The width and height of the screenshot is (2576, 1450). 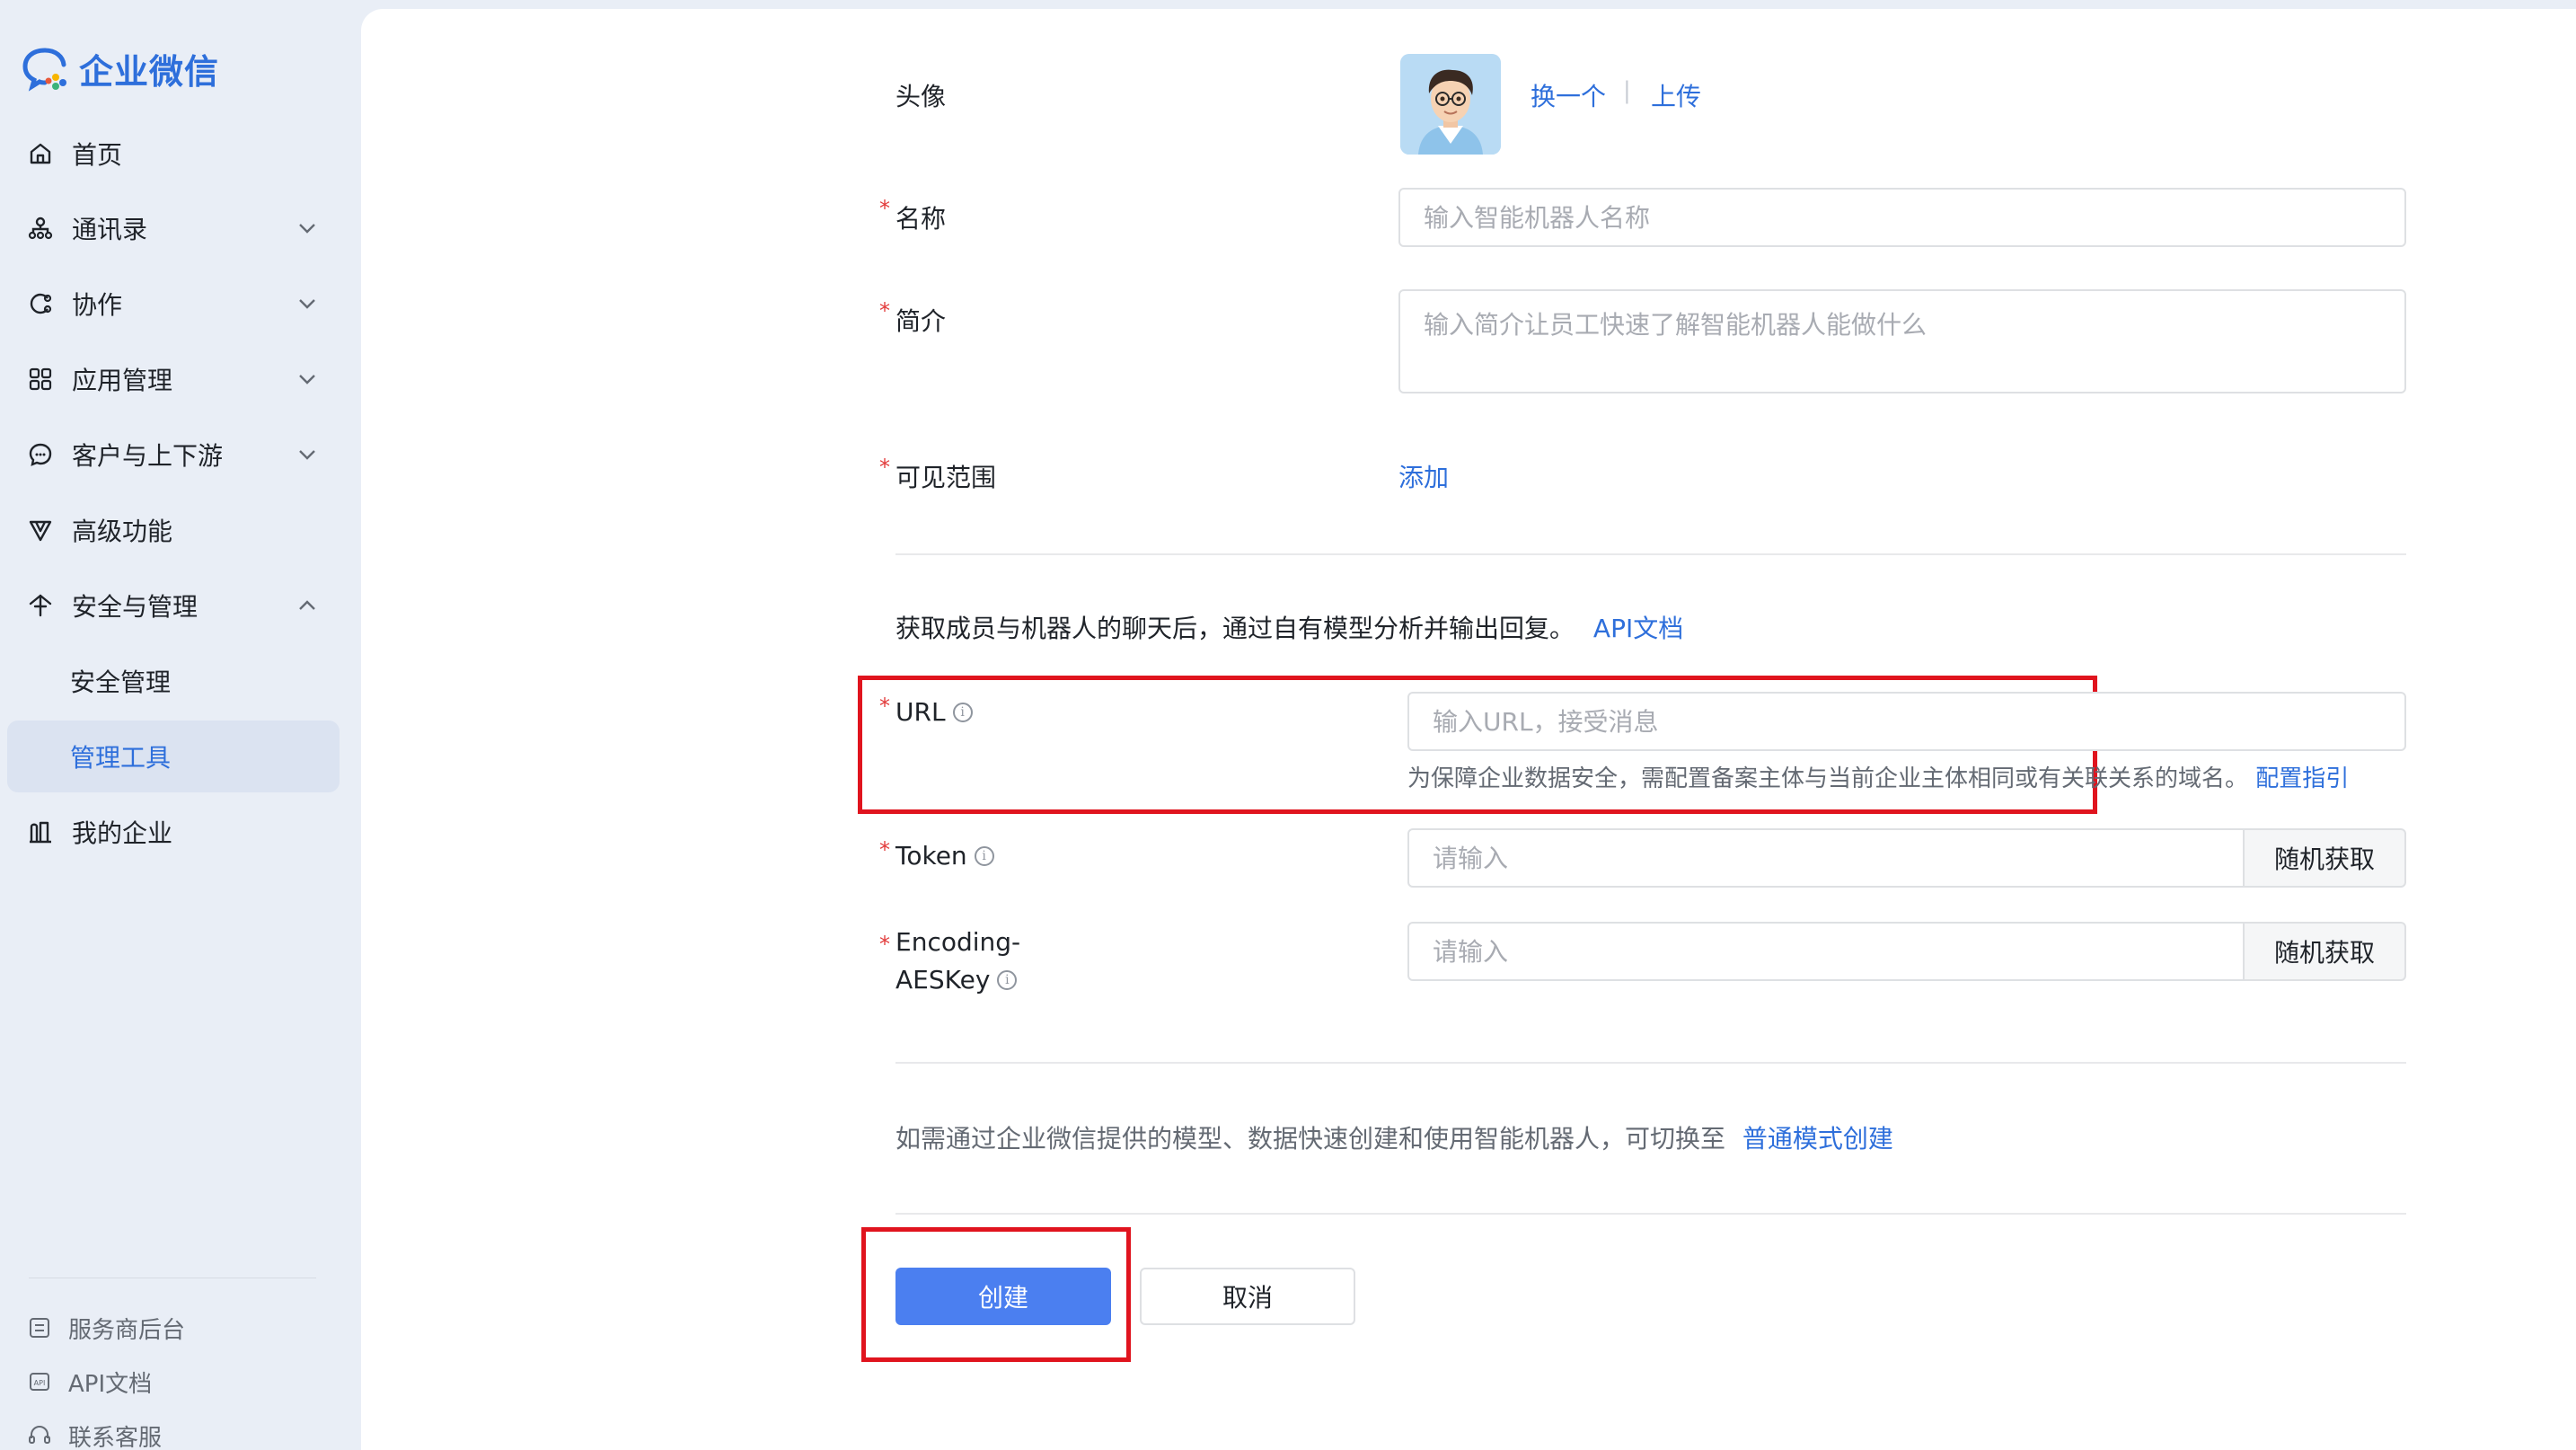 I want to click on sidebar-item-label: 安全管理, so click(x=121, y=682).